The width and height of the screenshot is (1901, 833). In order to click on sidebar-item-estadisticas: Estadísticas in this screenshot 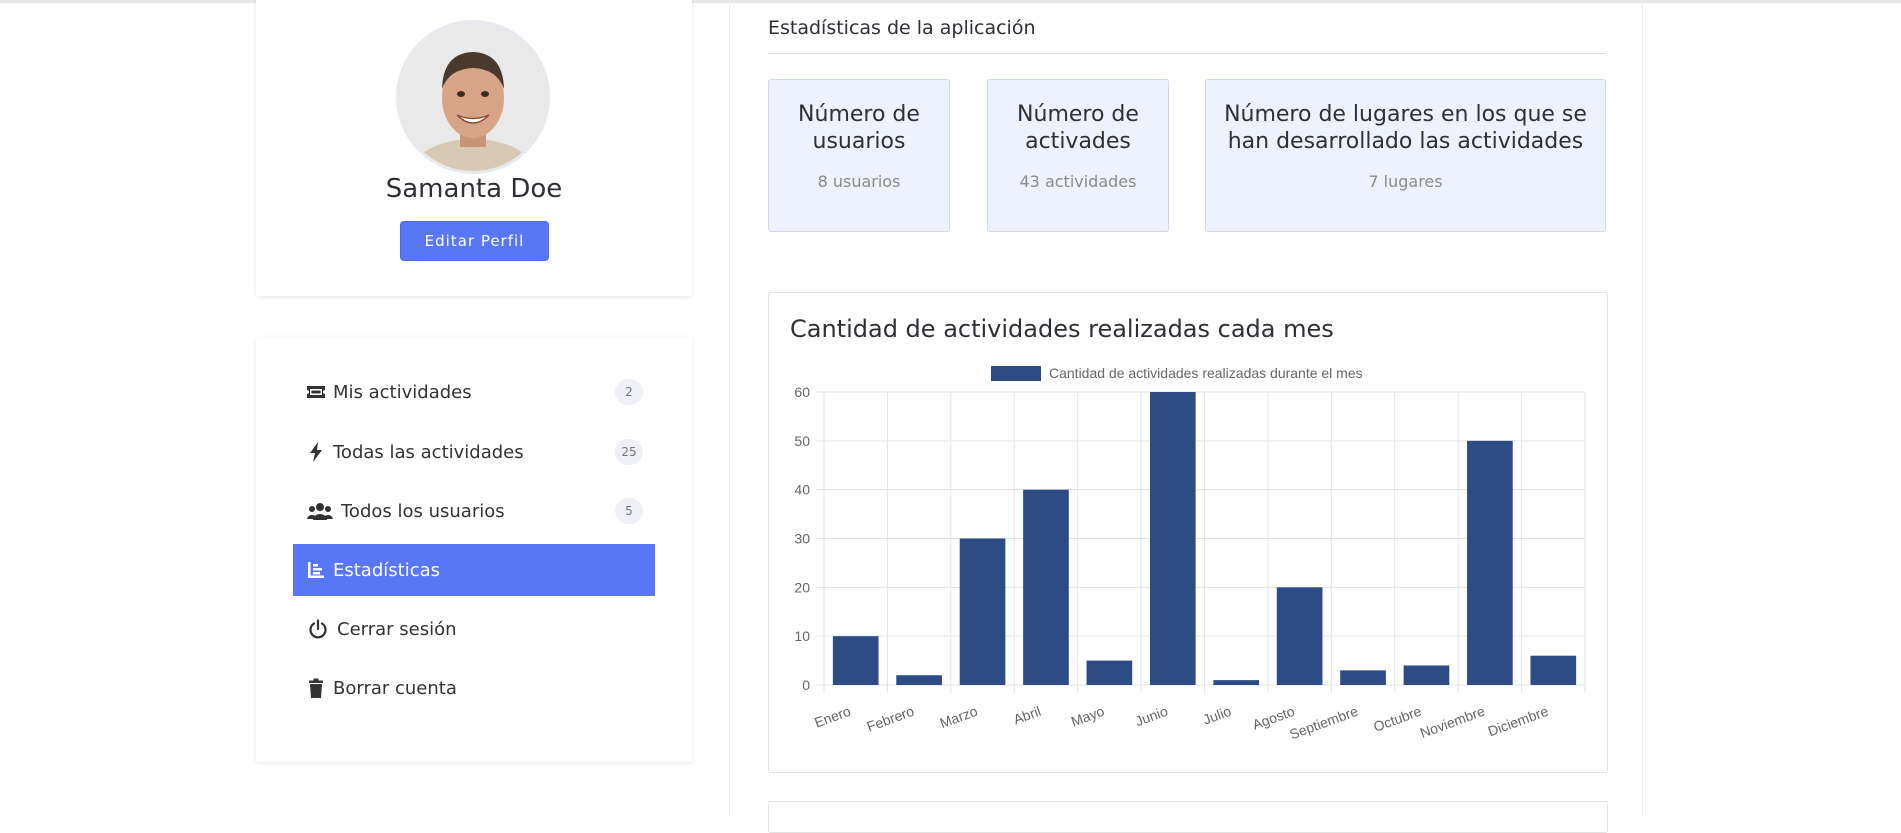, I will do `click(474, 570)`.